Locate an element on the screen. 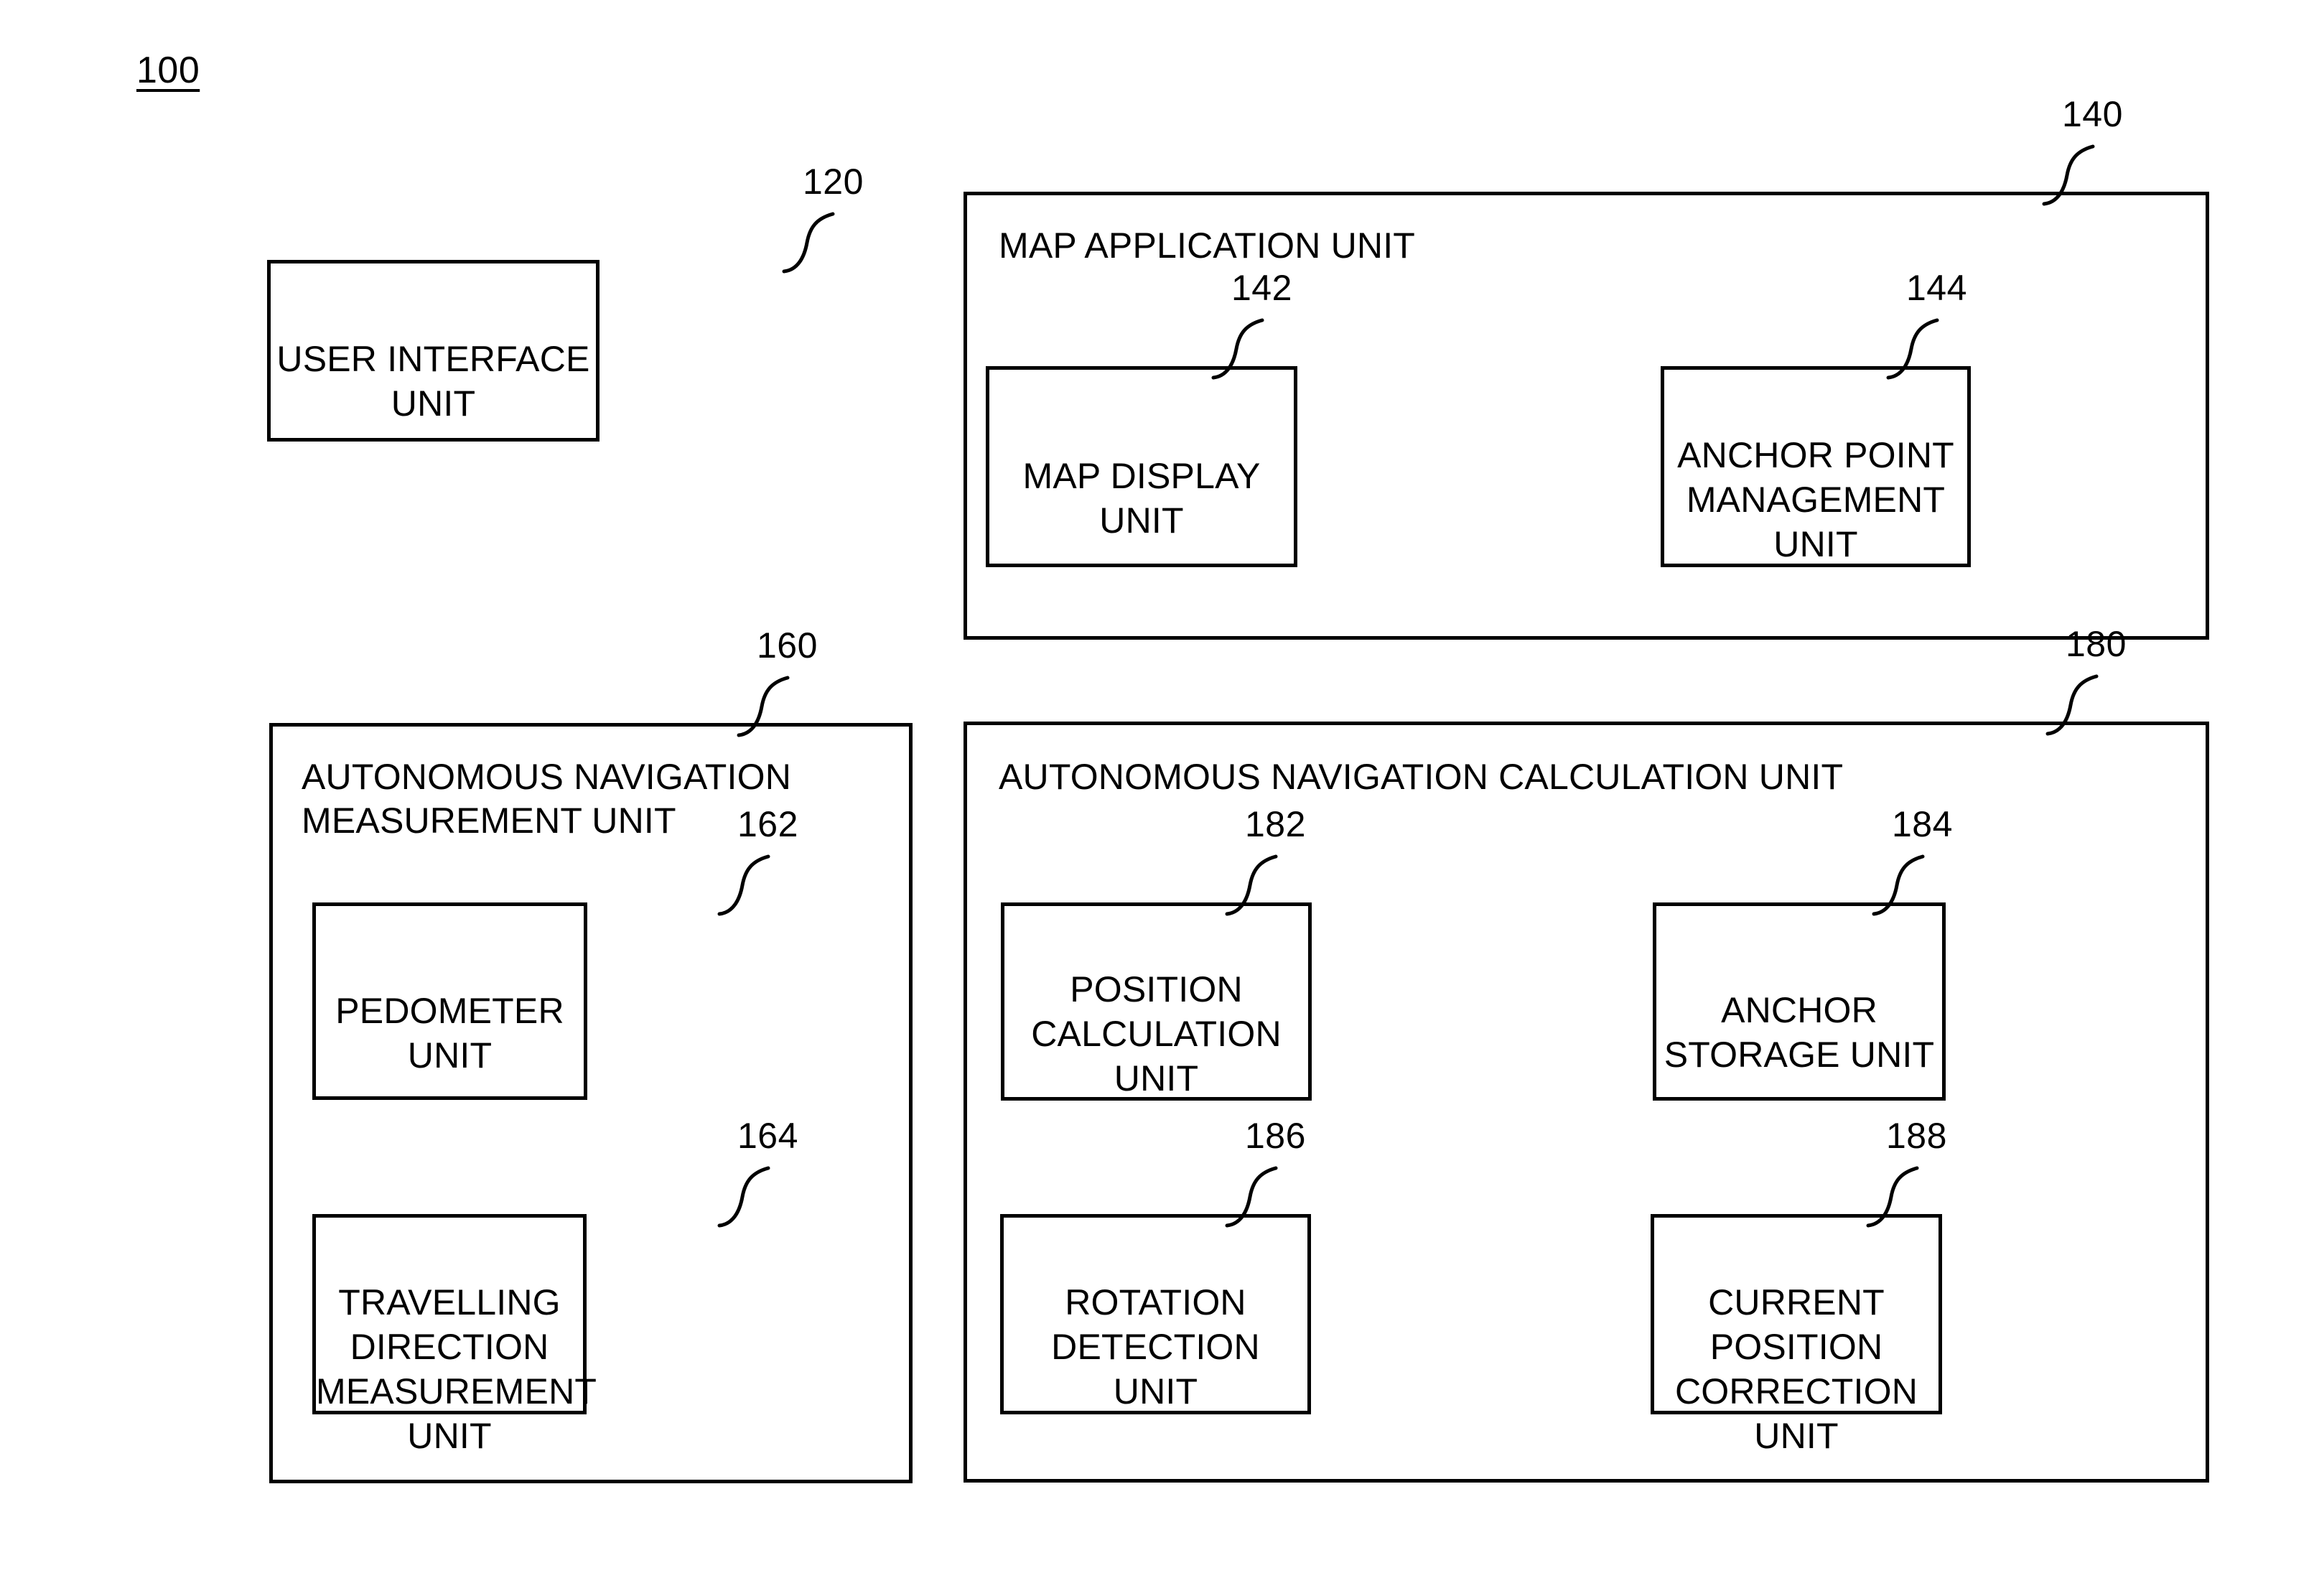 Image resolution: width=2314 pixels, height=1596 pixels. block-current-position-correction-unit: CURRENT POSITION CORRECTION UNIT is located at coordinates (1797, 1335).